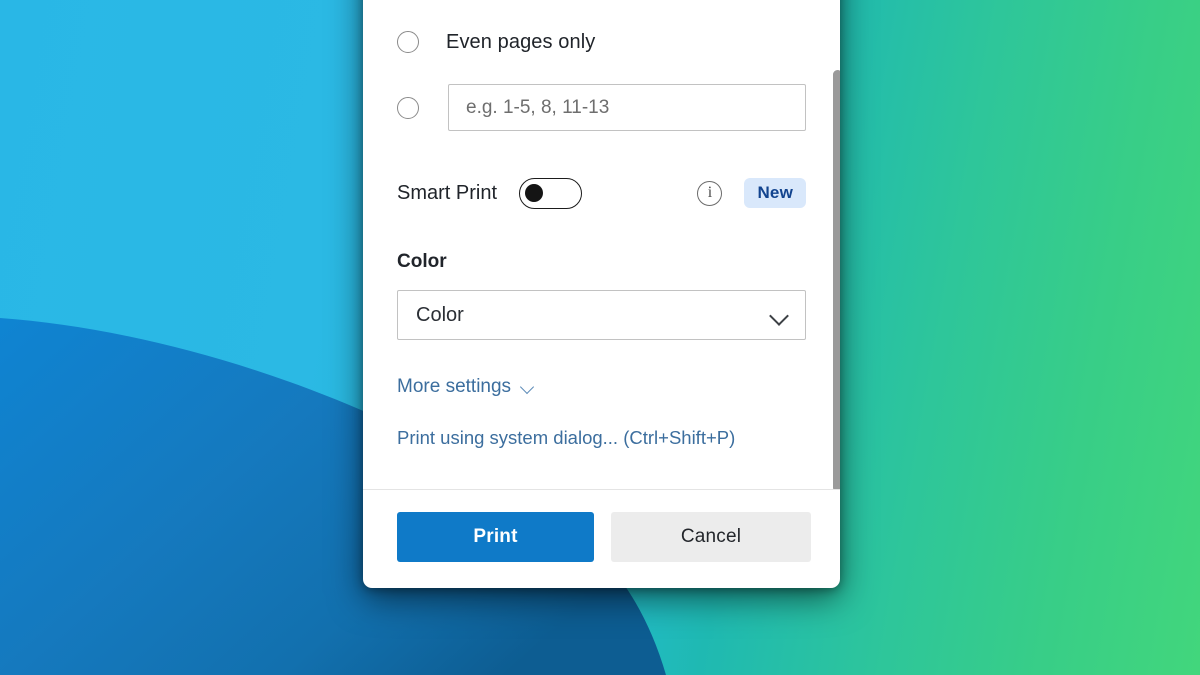 Image resolution: width=1200 pixels, height=675 pixels. What do you see at coordinates (422, 261) in the screenshot?
I see `color-section-title: Color` at bounding box center [422, 261].